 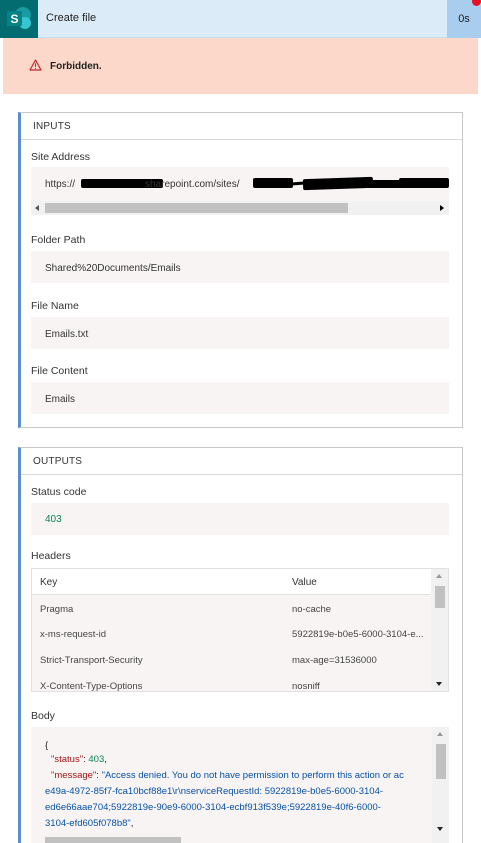 What do you see at coordinates (67, 759) in the screenshot?
I see `json-key: "status"` at bounding box center [67, 759].